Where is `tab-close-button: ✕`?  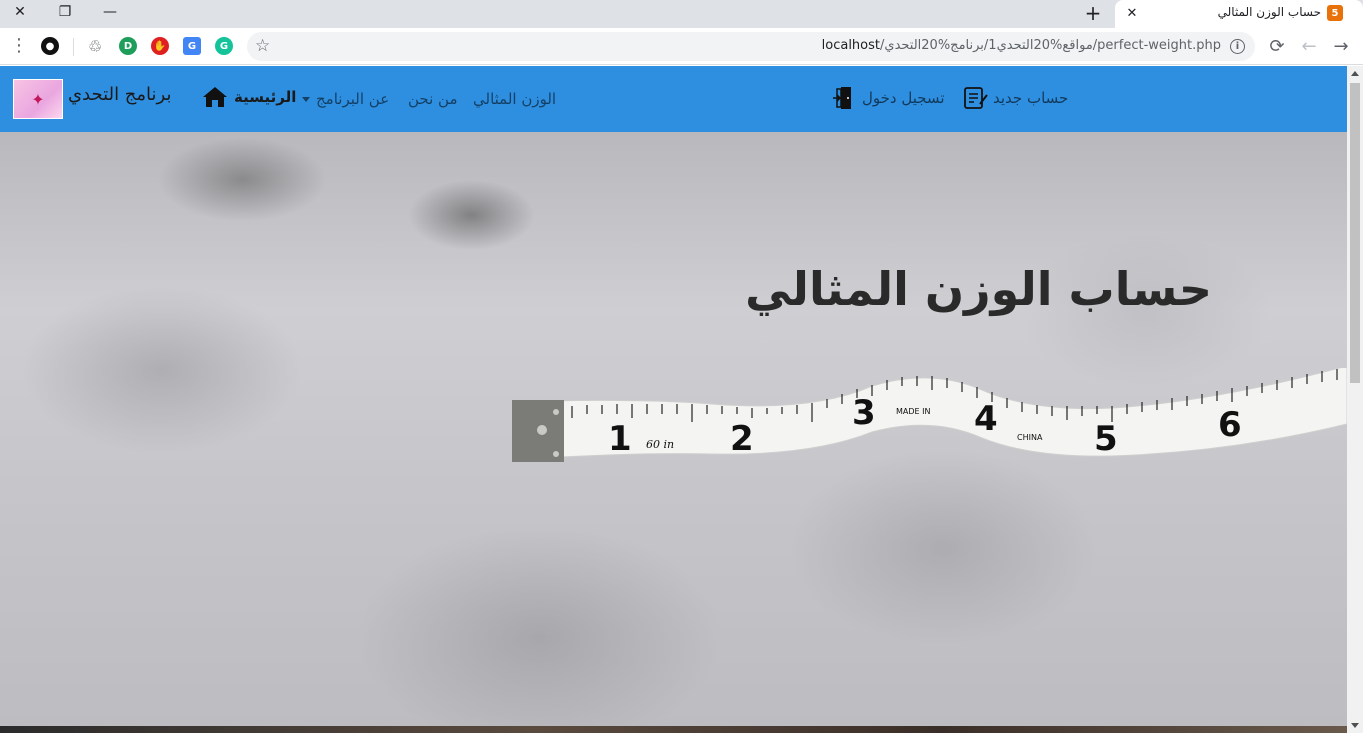 tab-close-button: ✕ is located at coordinates (1132, 13).